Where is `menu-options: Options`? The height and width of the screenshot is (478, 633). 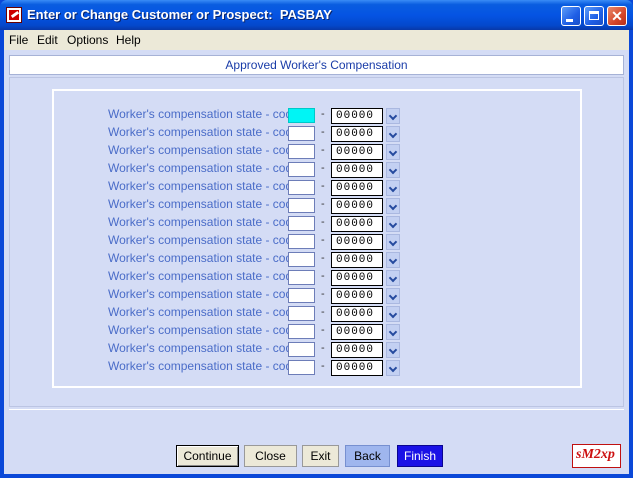 menu-options: Options is located at coordinates (87, 40).